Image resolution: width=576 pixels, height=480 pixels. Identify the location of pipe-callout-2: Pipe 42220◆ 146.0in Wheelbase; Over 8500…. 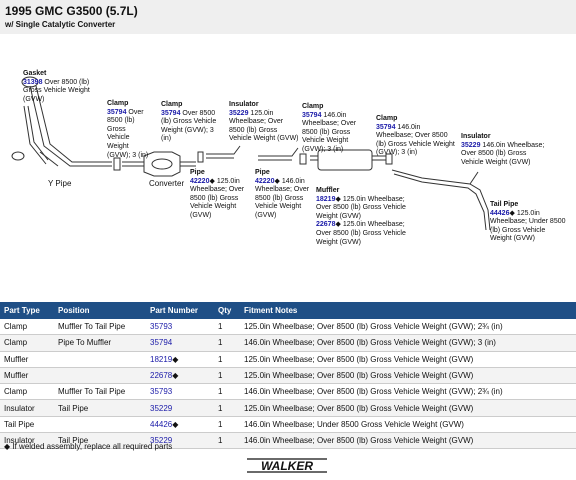
(282, 194).